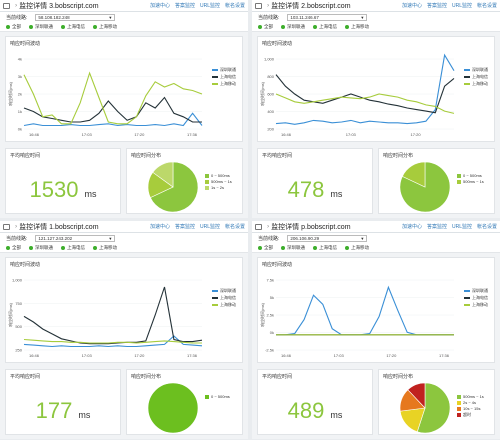 The height and width of the screenshot is (440, 500). What do you see at coordinates (311, 6) in the screenshot?
I see `panel-title: 监控详情 2.bobscript.com` at bounding box center [311, 6].